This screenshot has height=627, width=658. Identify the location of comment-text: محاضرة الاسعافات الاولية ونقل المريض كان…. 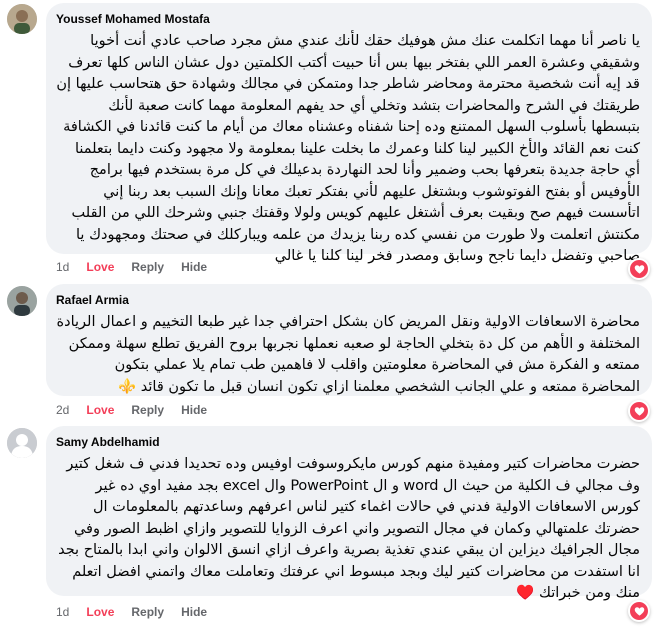
(348, 354).